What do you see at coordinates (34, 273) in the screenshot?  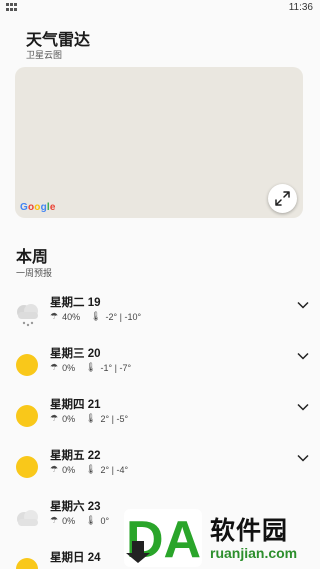 I see `week-subtitle: 一周预报` at bounding box center [34, 273].